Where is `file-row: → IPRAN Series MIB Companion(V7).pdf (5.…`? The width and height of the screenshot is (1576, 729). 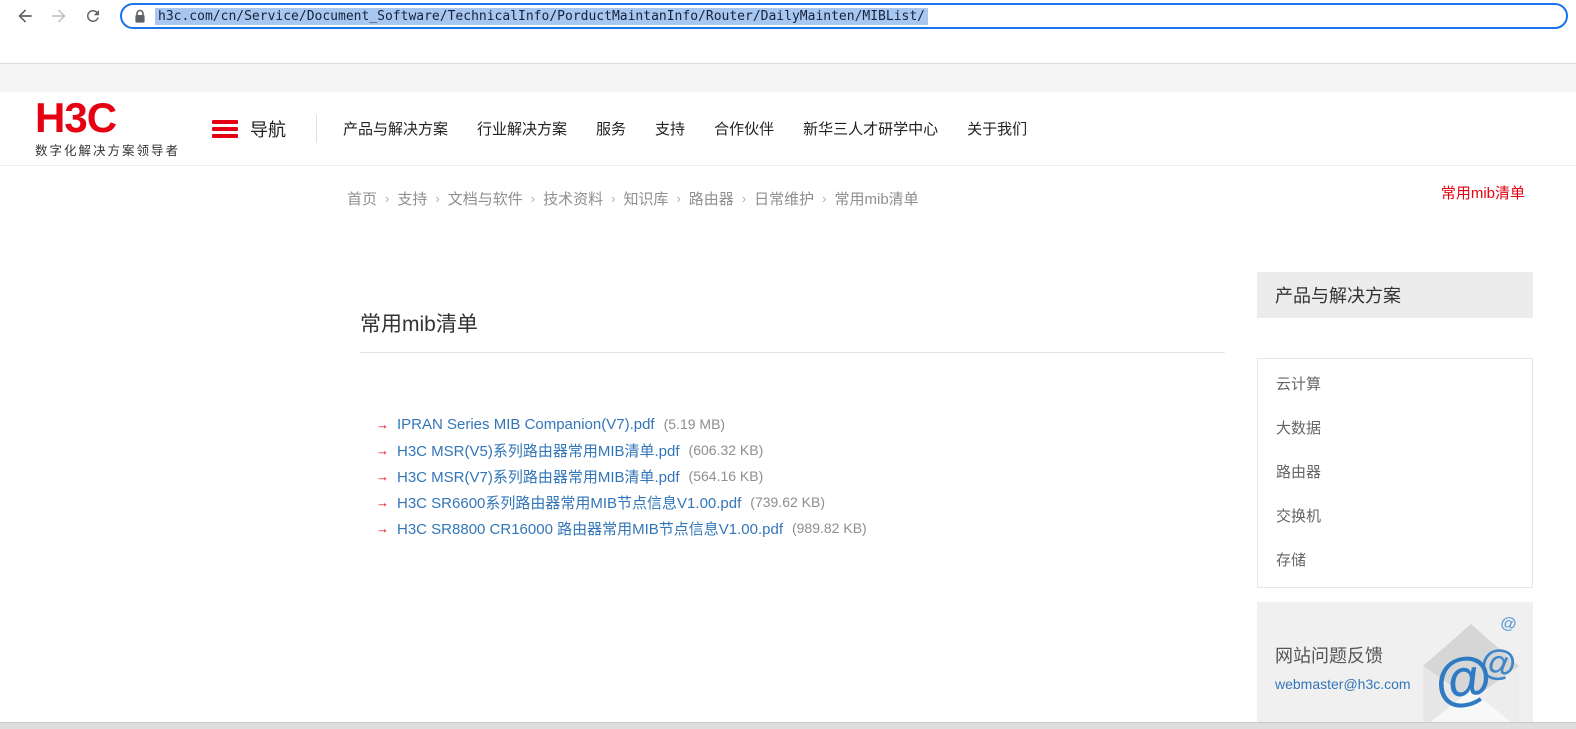 file-row: → IPRAN Series MIB Companion(V7).pdf (5.… is located at coordinates (792, 424).